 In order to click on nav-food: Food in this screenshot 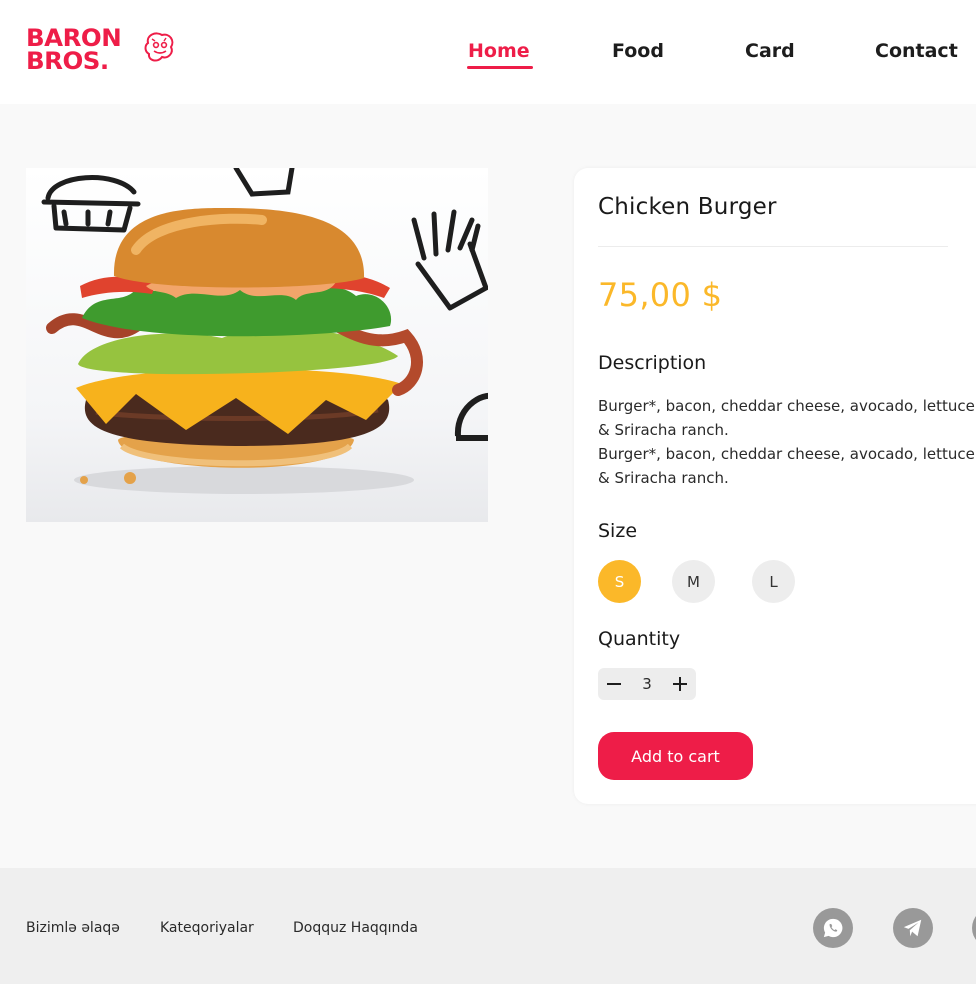, I will do `click(638, 51)`.